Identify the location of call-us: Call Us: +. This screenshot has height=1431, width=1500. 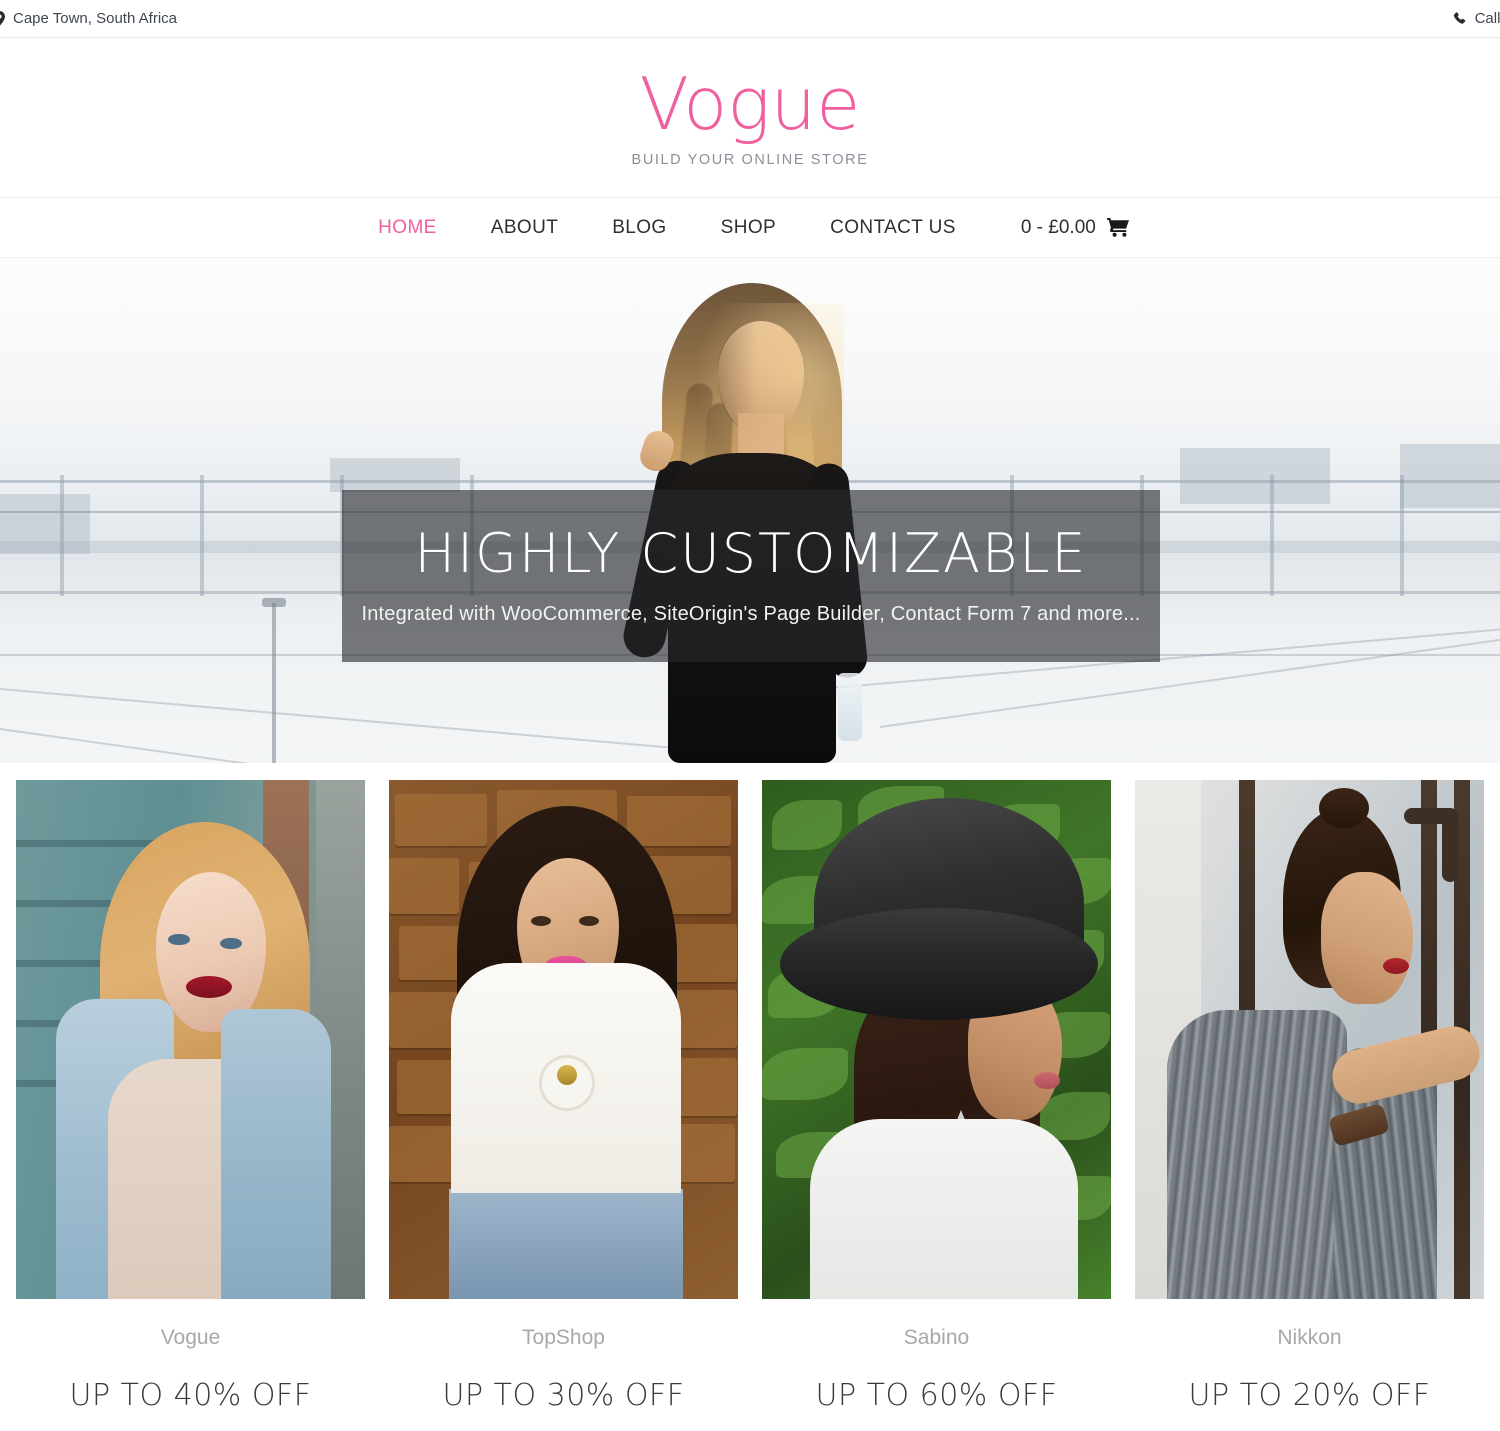
(1476, 19).